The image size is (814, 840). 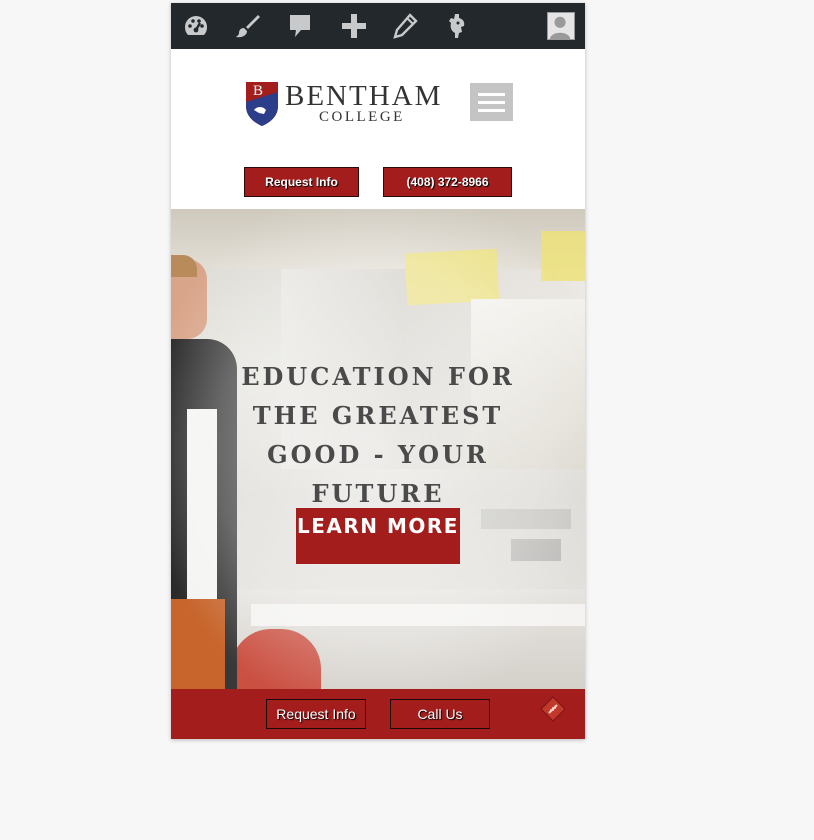 I want to click on hamburger-menu-icon, so click(x=491, y=102).